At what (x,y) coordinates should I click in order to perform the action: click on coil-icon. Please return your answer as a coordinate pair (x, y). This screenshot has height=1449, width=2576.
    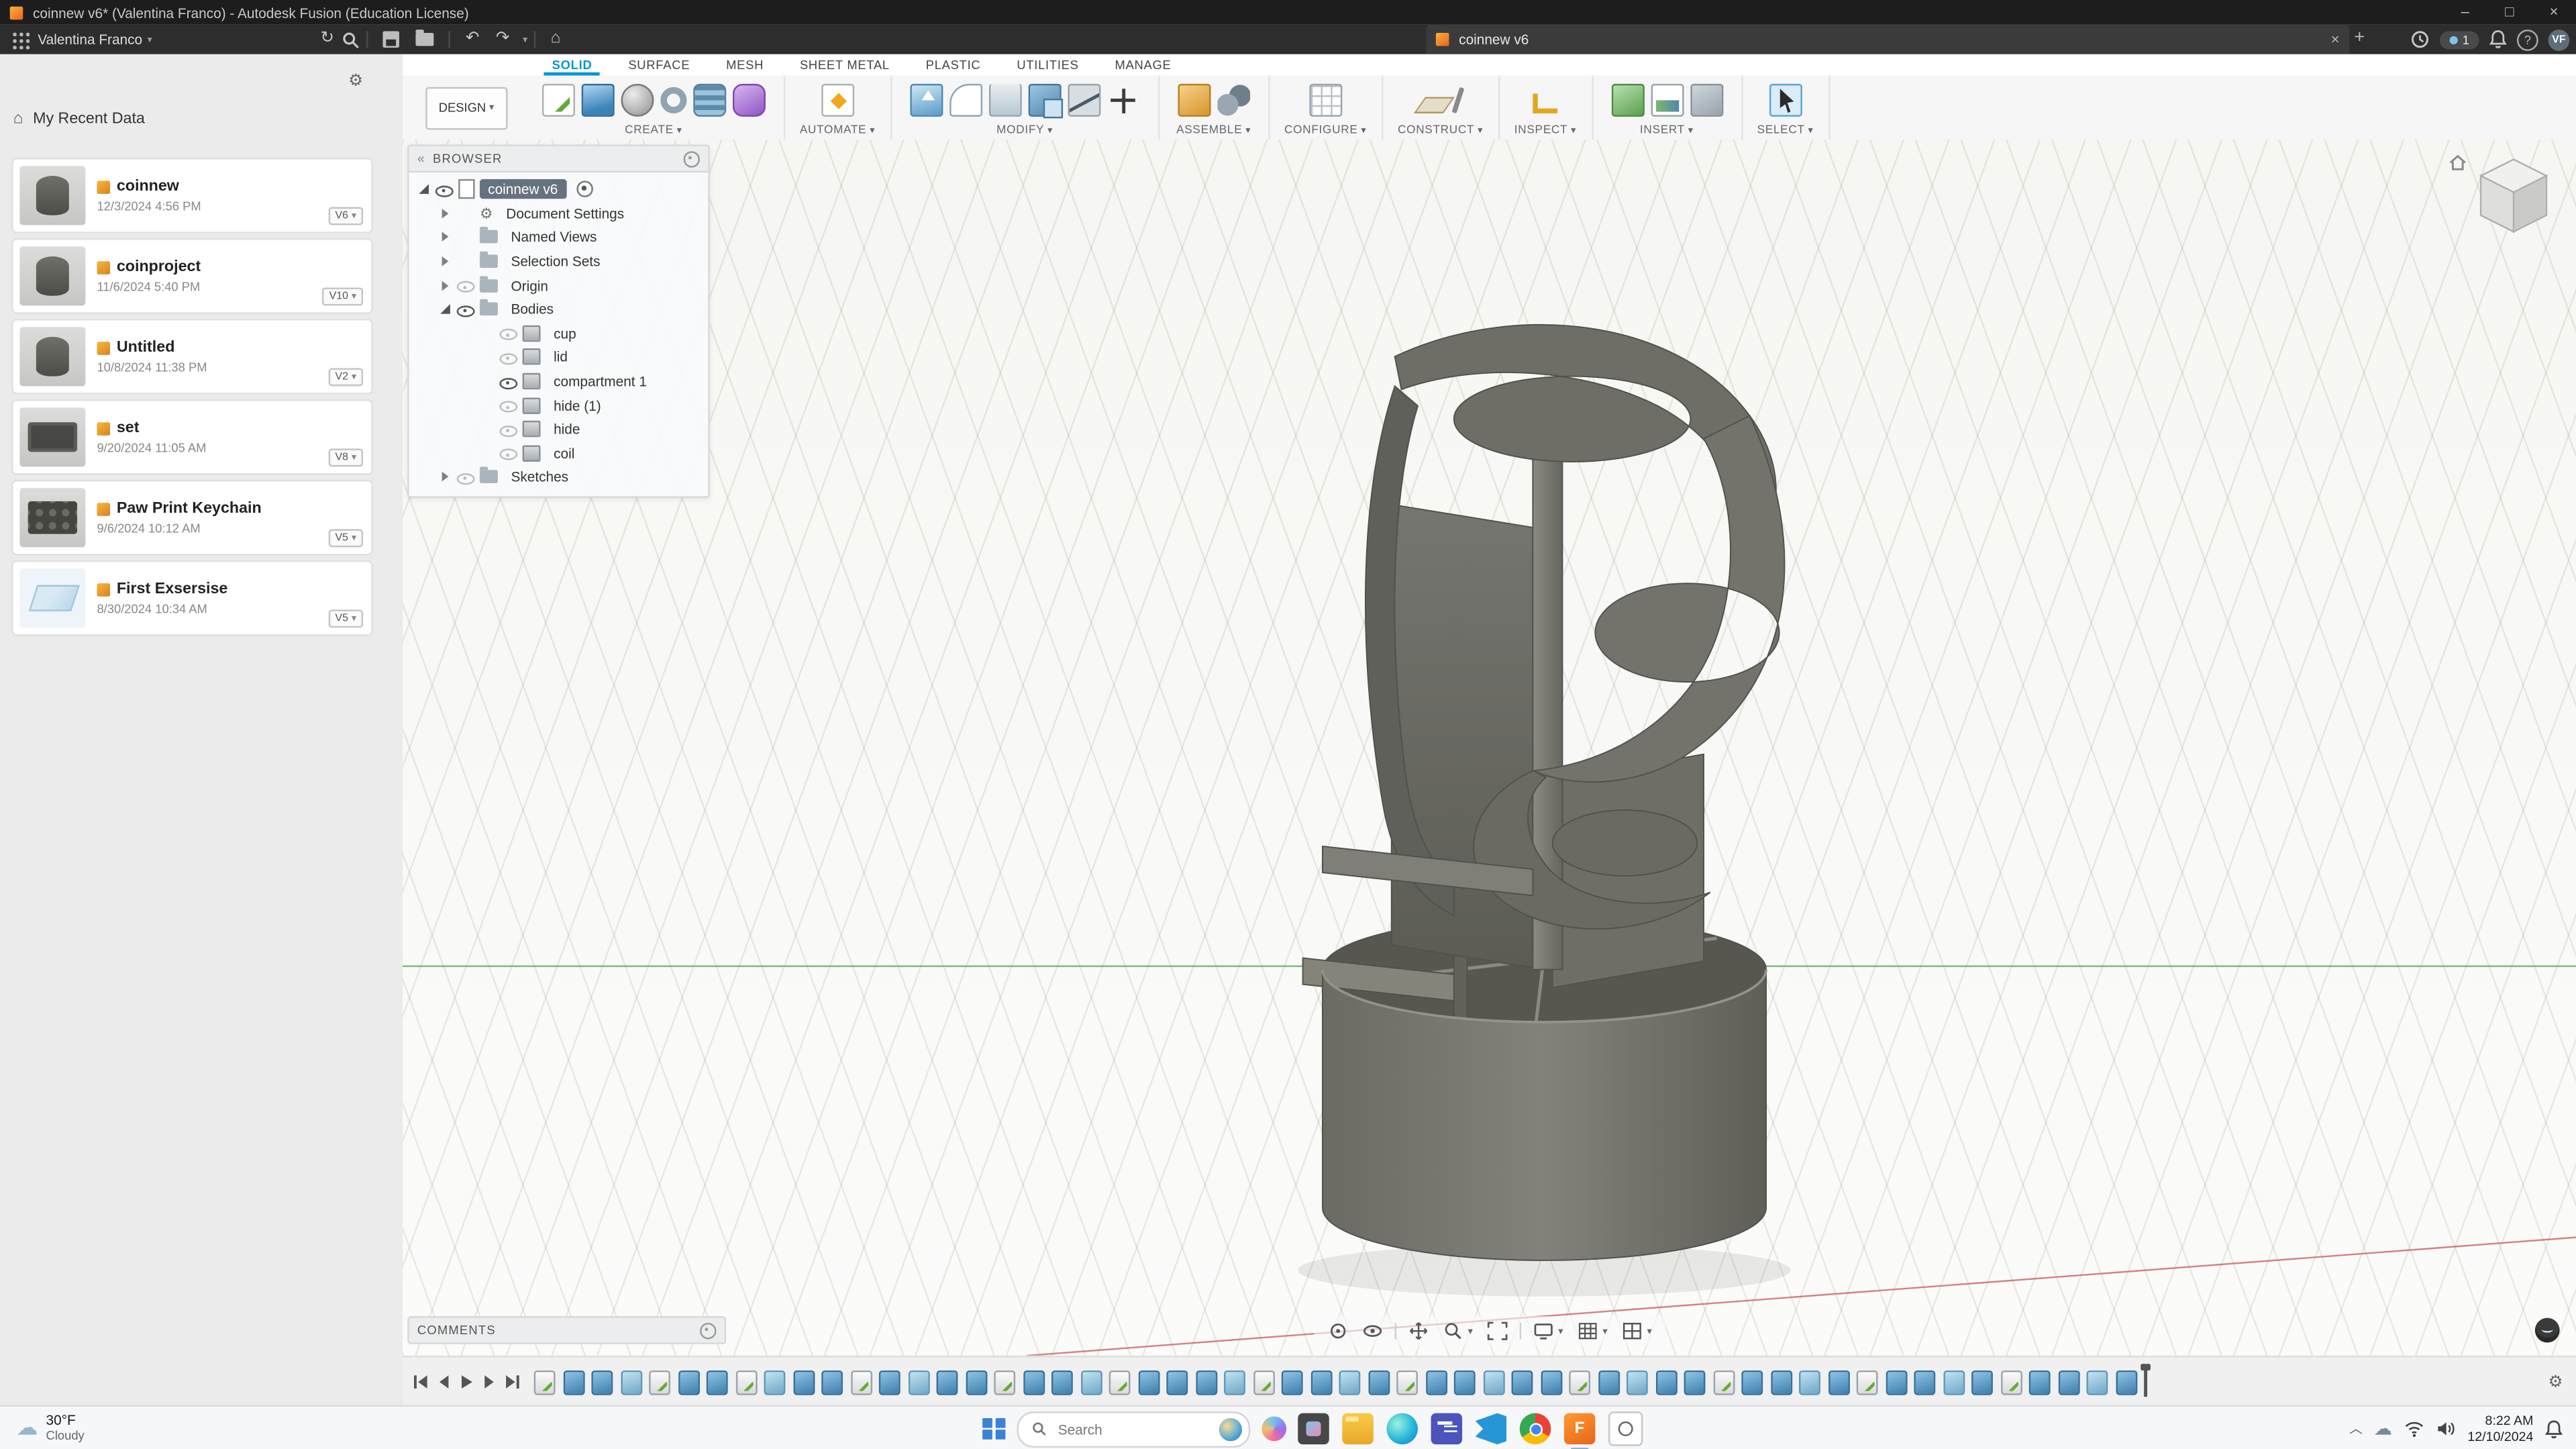
    Looking at the image, I should click on (709, 100).